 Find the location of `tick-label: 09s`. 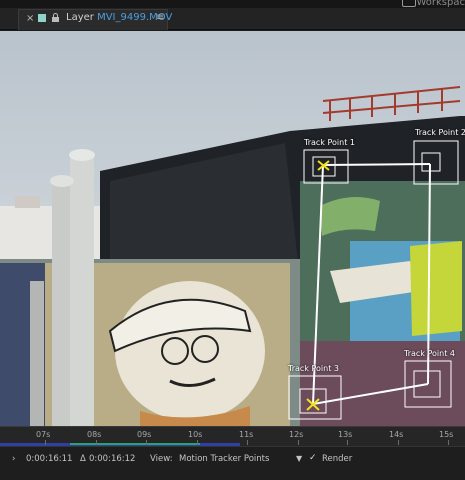

tick-label: 09s is located at coordinates (144, 434).